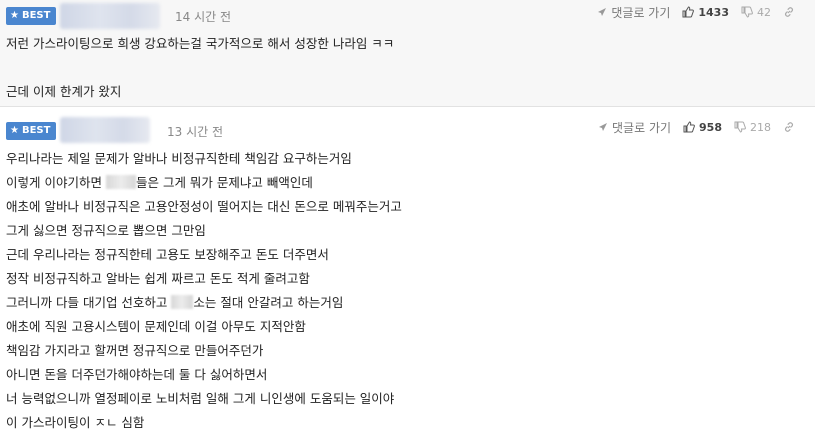 The height and width of the screenshot is (435, 815). Describe the element at coordinates (75, 422) in the screenshot. I see `comment-line: 이 가스라이팅이 ㅈㄴ 심함` at that location.